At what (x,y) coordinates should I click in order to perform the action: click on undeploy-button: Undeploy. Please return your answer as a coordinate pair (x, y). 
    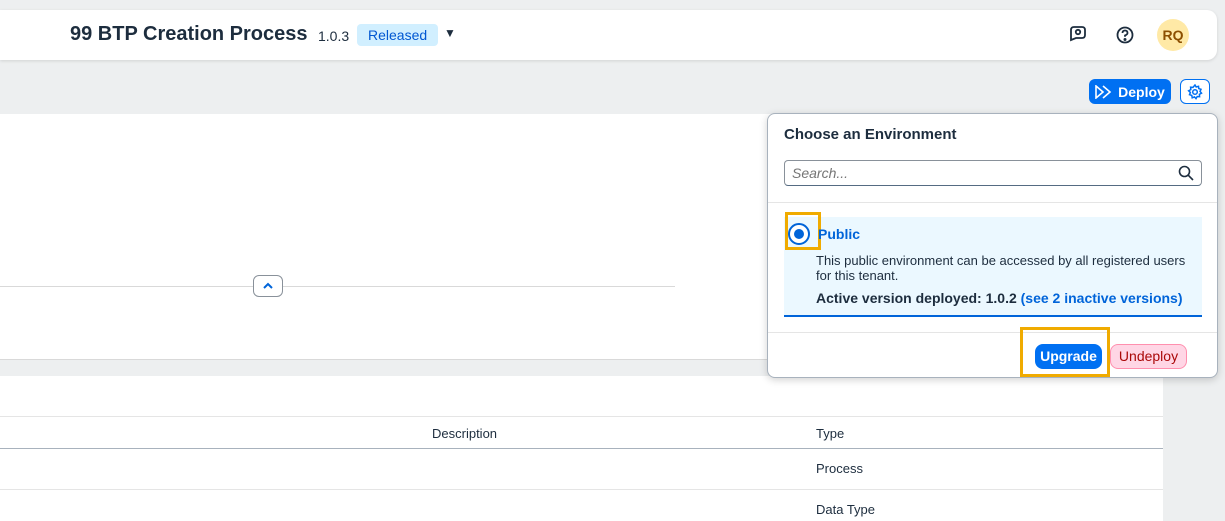
    Looking at the image, I should click on (1148, 356).